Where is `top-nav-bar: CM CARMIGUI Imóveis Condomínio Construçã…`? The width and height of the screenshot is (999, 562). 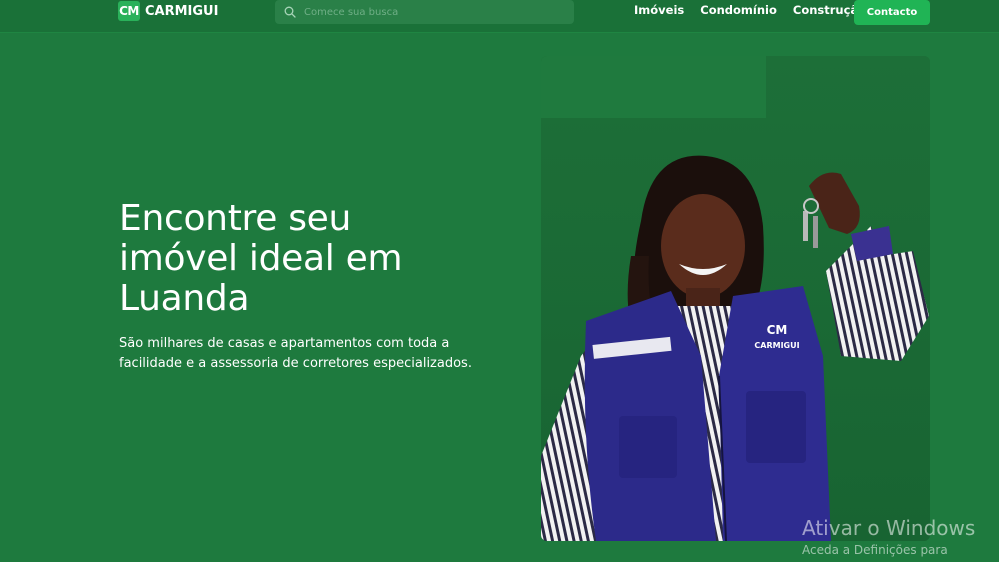 top-nav-bar: CM CARMIGUI Imóveis Condomínio Construçã… is located at coordinates (499, 16).